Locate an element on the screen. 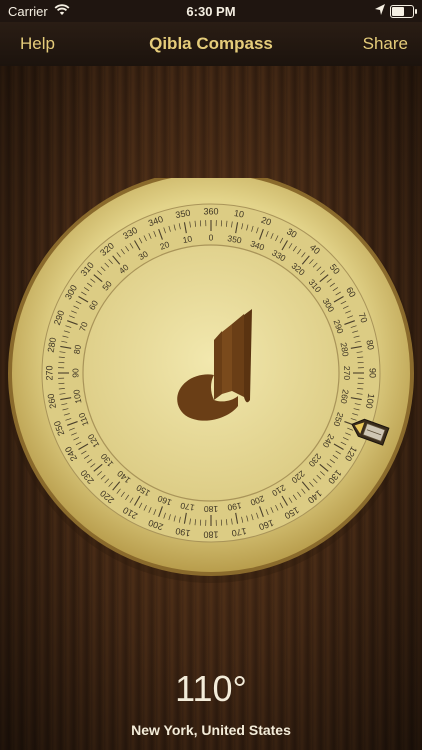 Image resolution: width=422 pixels, height=750 pixels. inner-degree-label: 80 is located at coordinates (78, 349).